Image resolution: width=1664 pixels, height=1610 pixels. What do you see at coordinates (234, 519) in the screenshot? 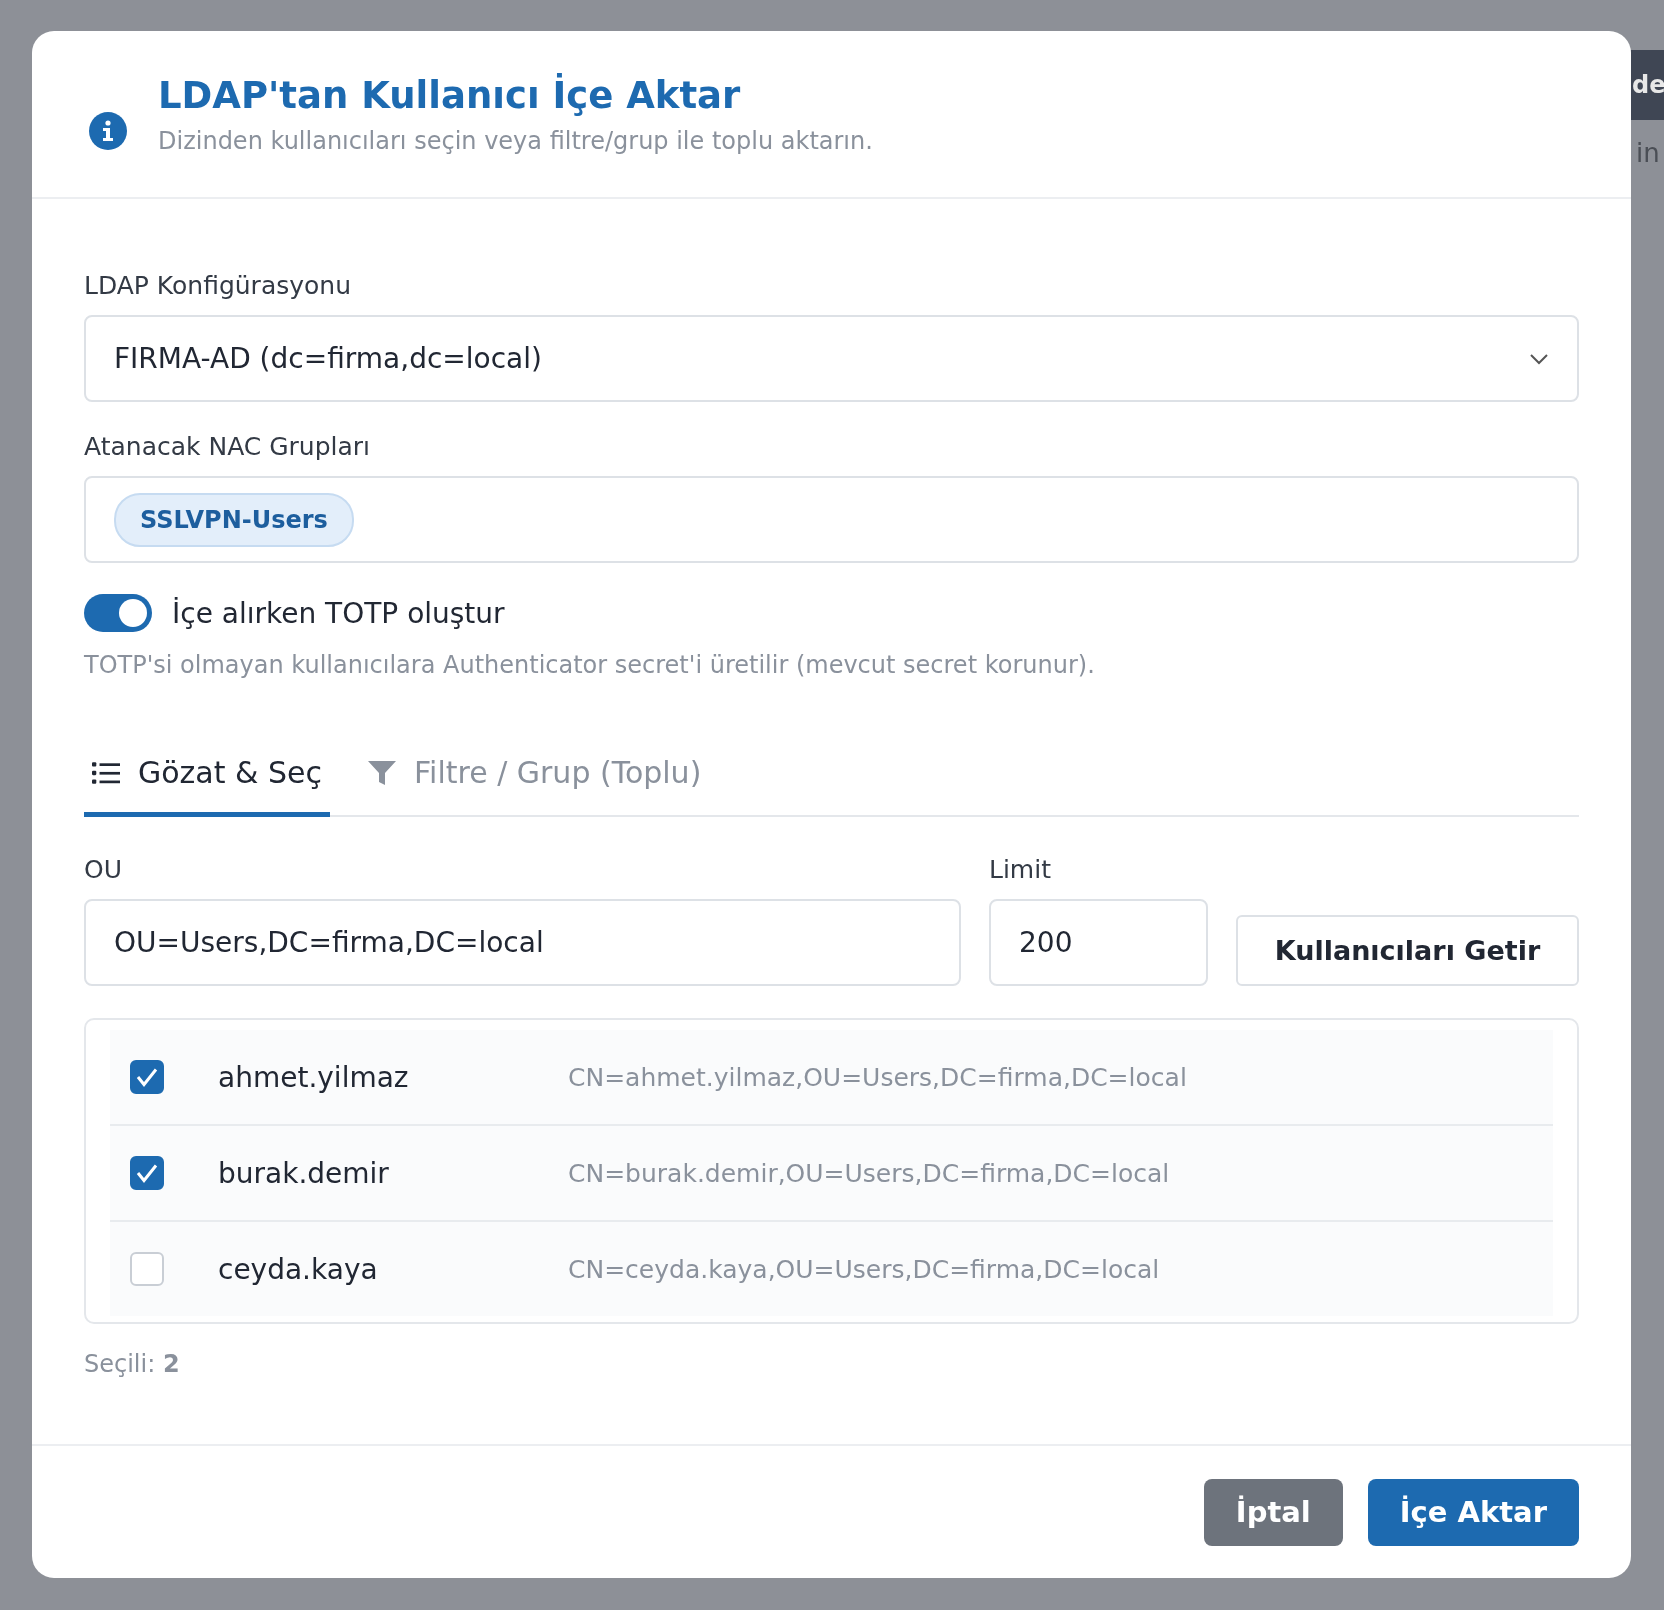
I see `group-tag: SSLVPN-Users` at bounding box center [234, 519].